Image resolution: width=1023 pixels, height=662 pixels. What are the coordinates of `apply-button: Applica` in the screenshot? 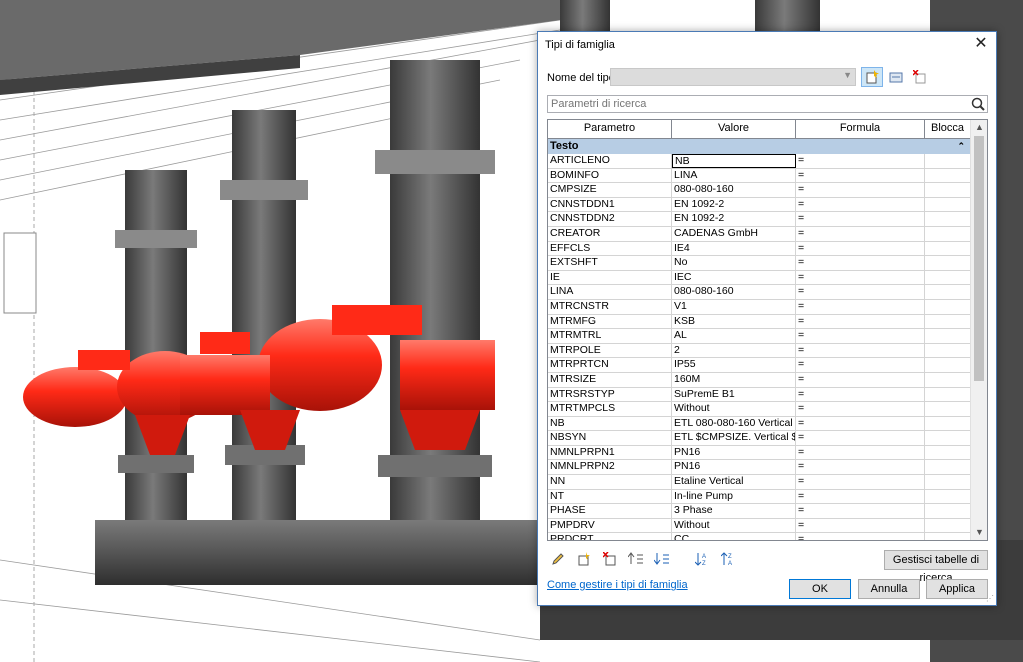 It's located at (957, 589).